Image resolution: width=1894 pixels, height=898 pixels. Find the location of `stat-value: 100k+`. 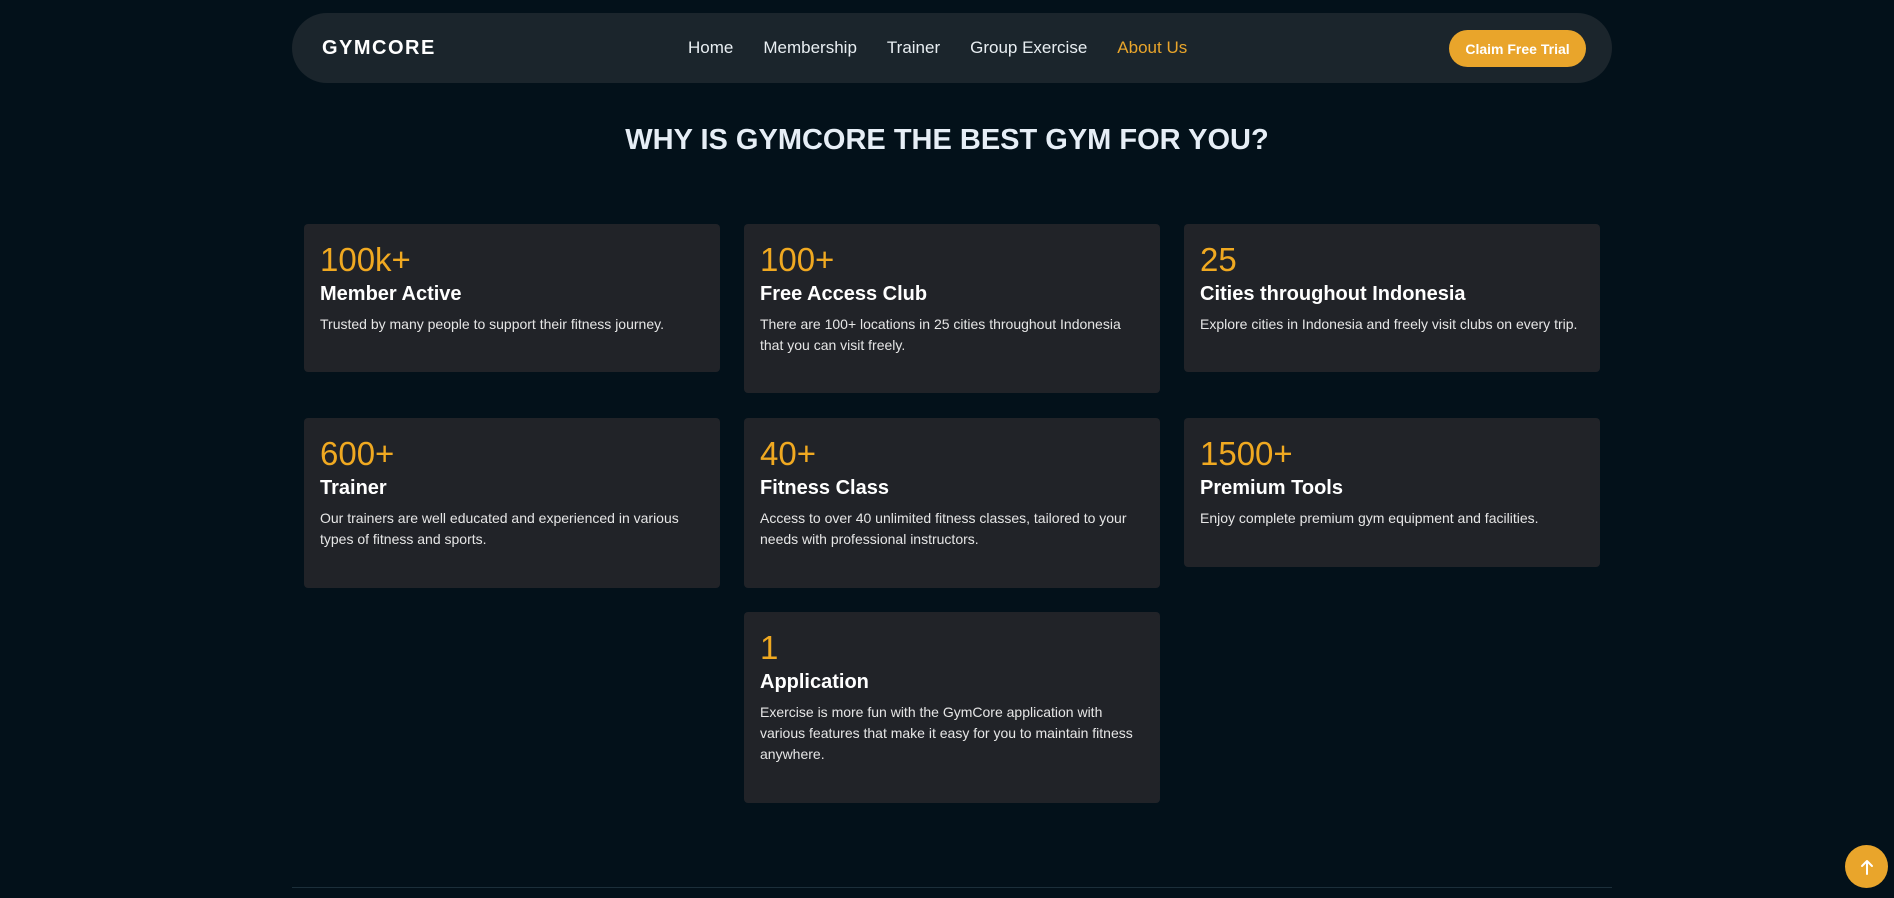

stat-value: 100k+ is located at coordinates (365, 259).